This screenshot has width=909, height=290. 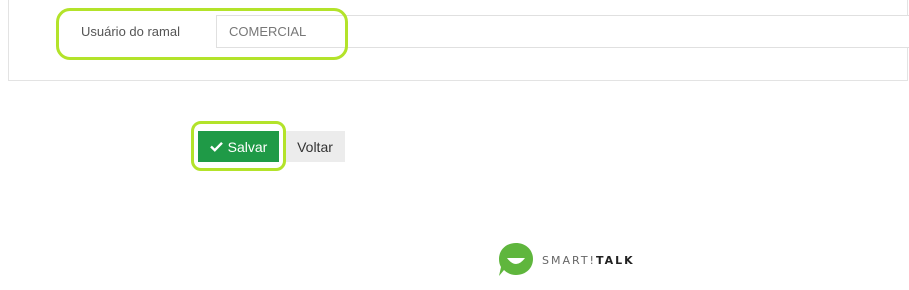 What do you see at coordinates (216, 146) in the screenshot?
I see `check-icon` at bounding box center [216, 146].